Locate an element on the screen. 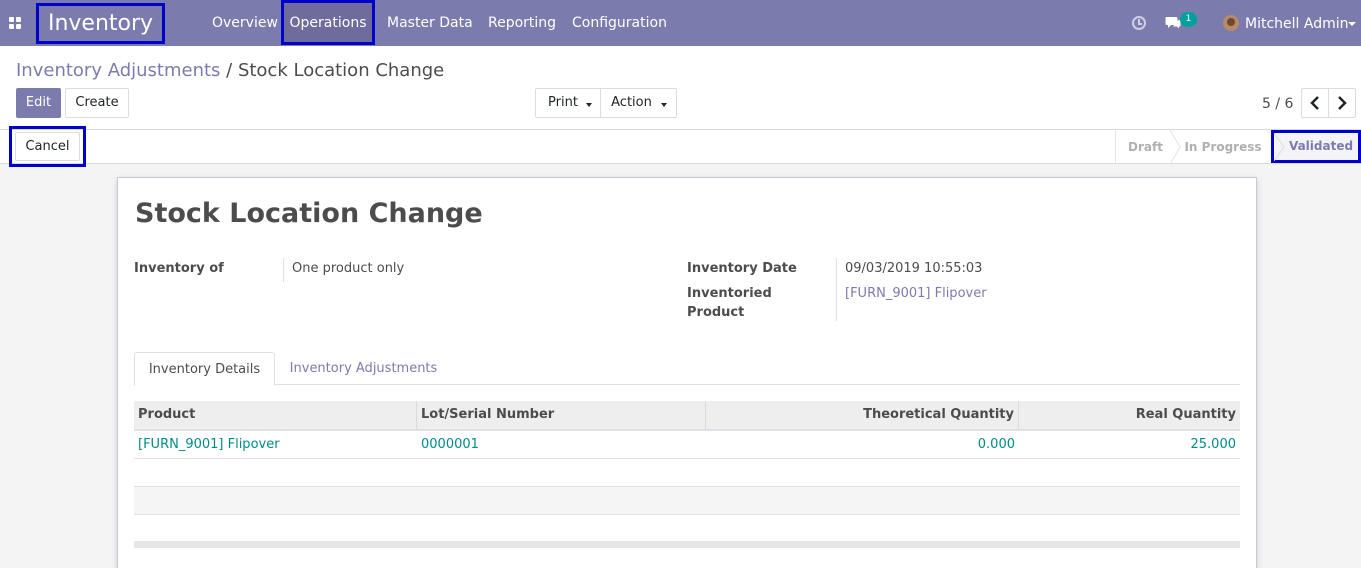 This screenshot has width=1361, height=568. user-menu-name: Mitchell Admin is located at coordinates (1297, 24).